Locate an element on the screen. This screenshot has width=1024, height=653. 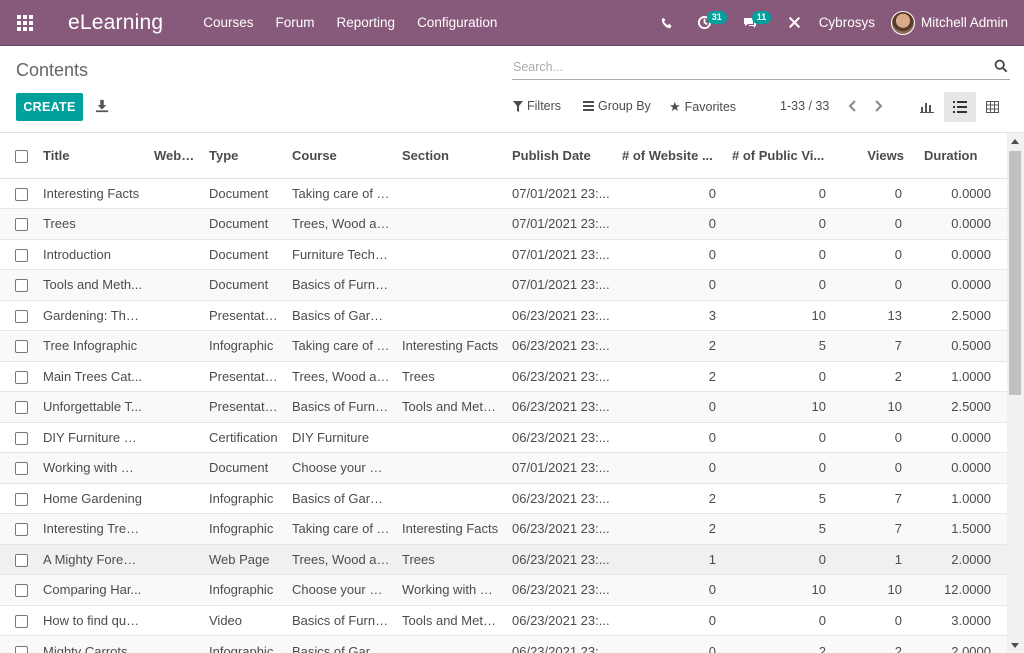
vertical-scrollbar is located at coordinates (1015, 393).